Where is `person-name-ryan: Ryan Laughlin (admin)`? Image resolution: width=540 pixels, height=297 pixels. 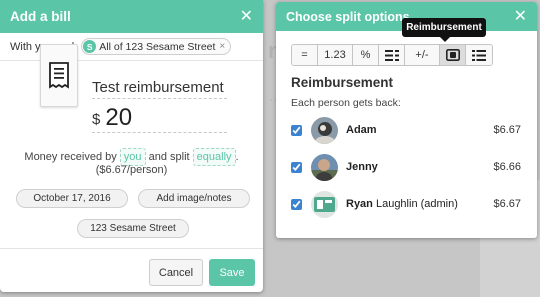
person-name-ryan: Ryan Laughlin (admin) is located at coordinates (402, 204).